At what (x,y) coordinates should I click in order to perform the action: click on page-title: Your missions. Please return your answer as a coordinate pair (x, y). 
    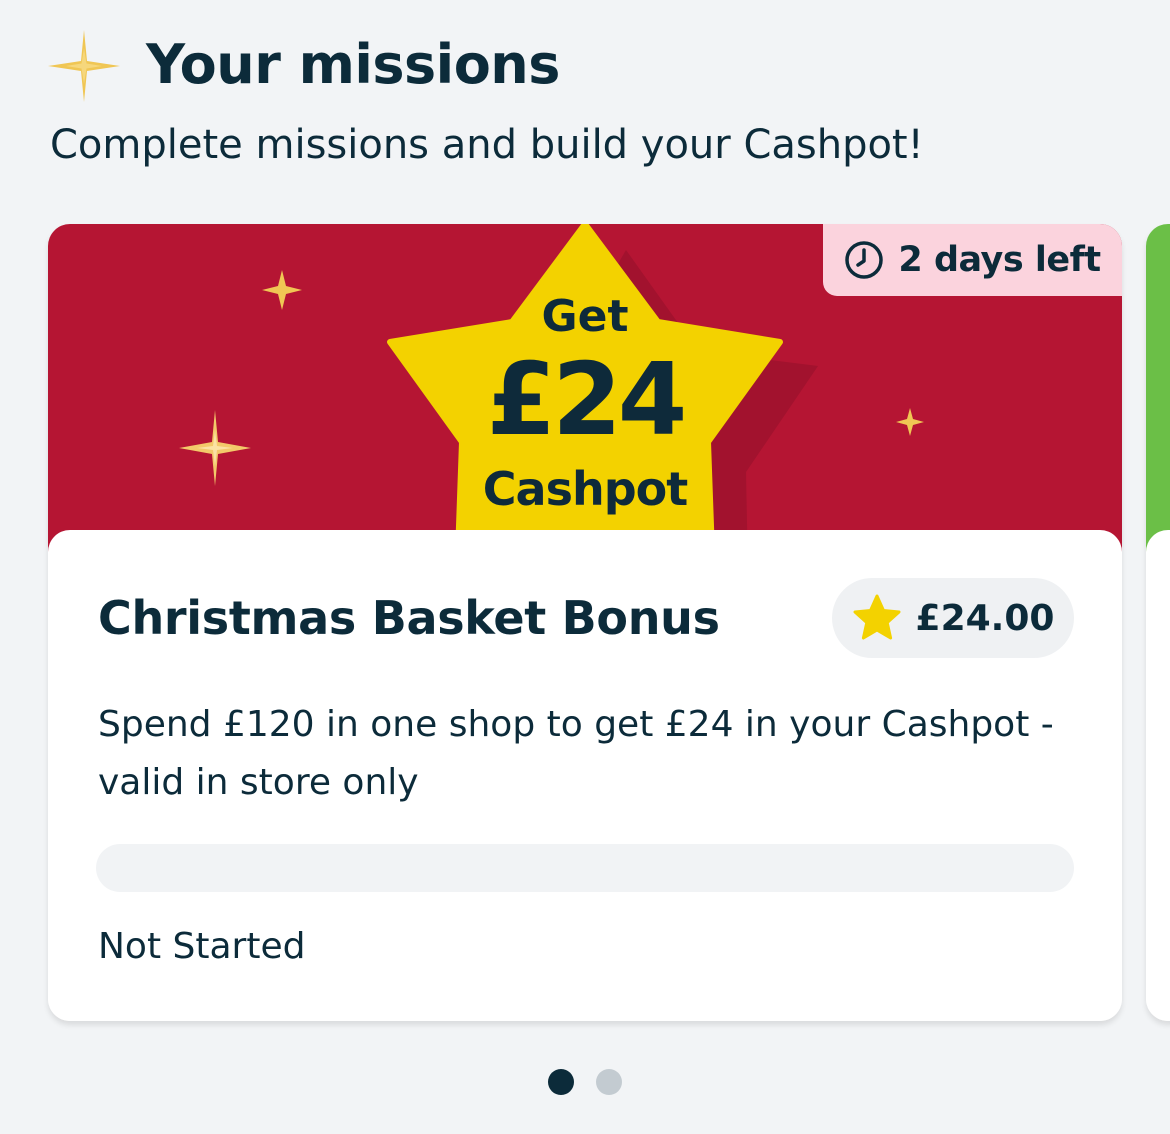
    Looking at the image, I should click on (353, 64).